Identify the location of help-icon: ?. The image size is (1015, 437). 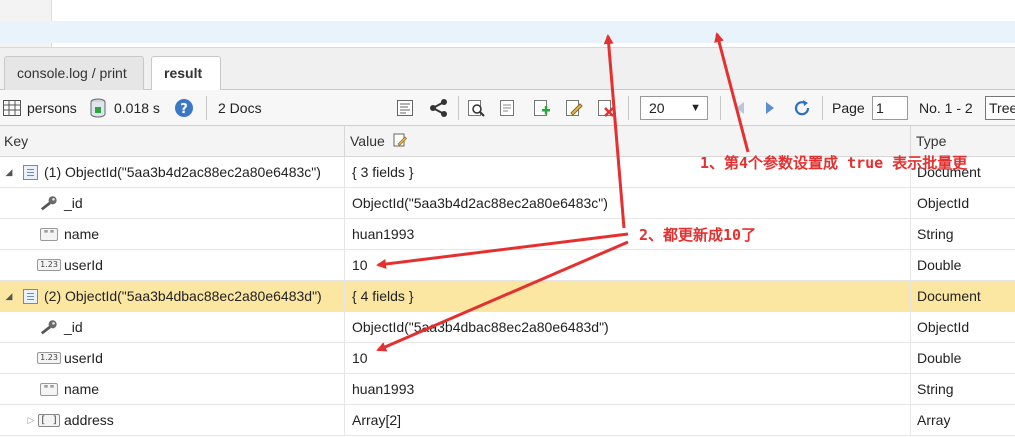
(184, 108).